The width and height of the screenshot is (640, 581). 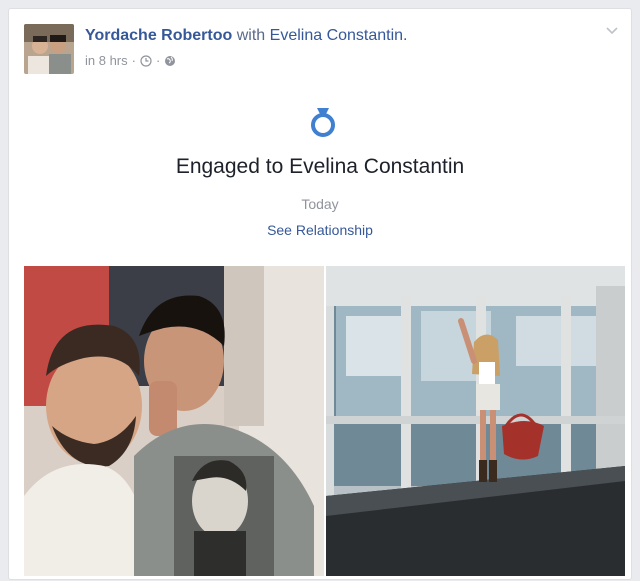 What do you see at coordinates (49, 49) in the screenshot?
I see `author-avatar` at bounding box center [49, 49].